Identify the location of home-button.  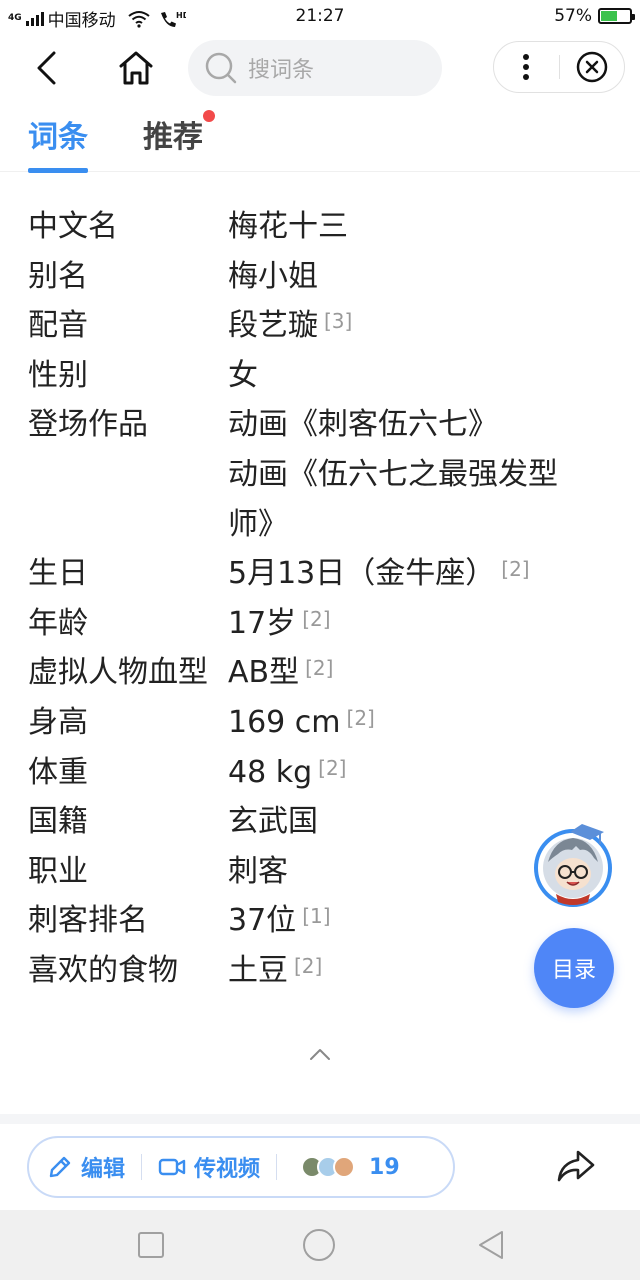
(136, 68).